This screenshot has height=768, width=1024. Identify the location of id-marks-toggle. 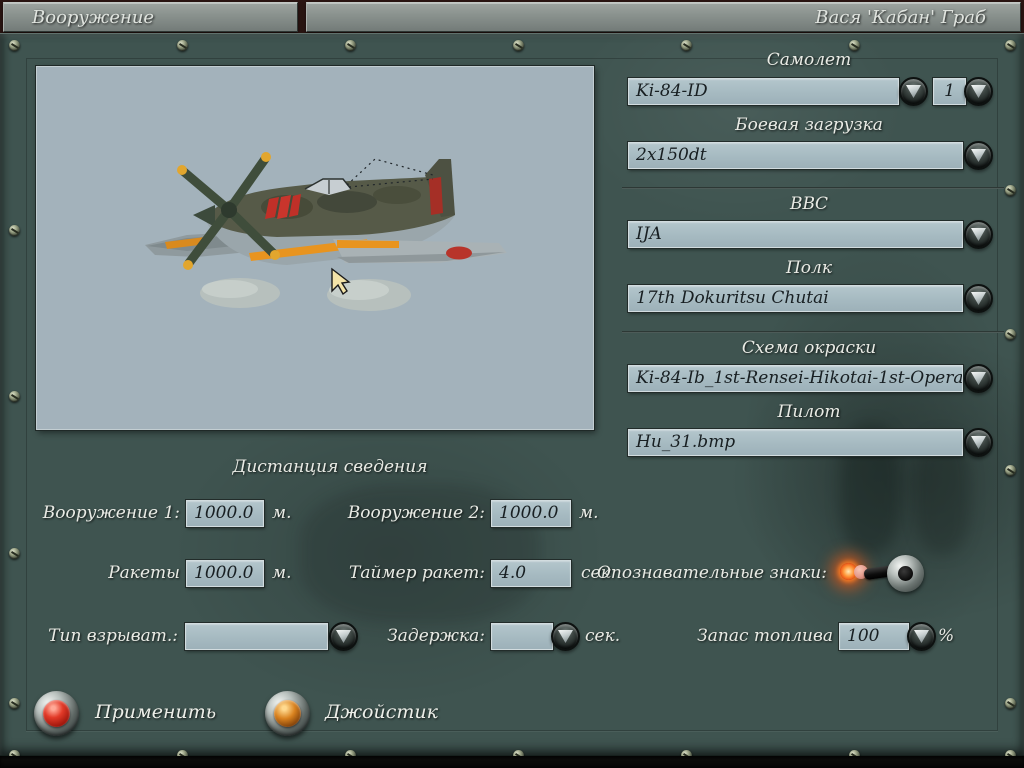
(885, 574).